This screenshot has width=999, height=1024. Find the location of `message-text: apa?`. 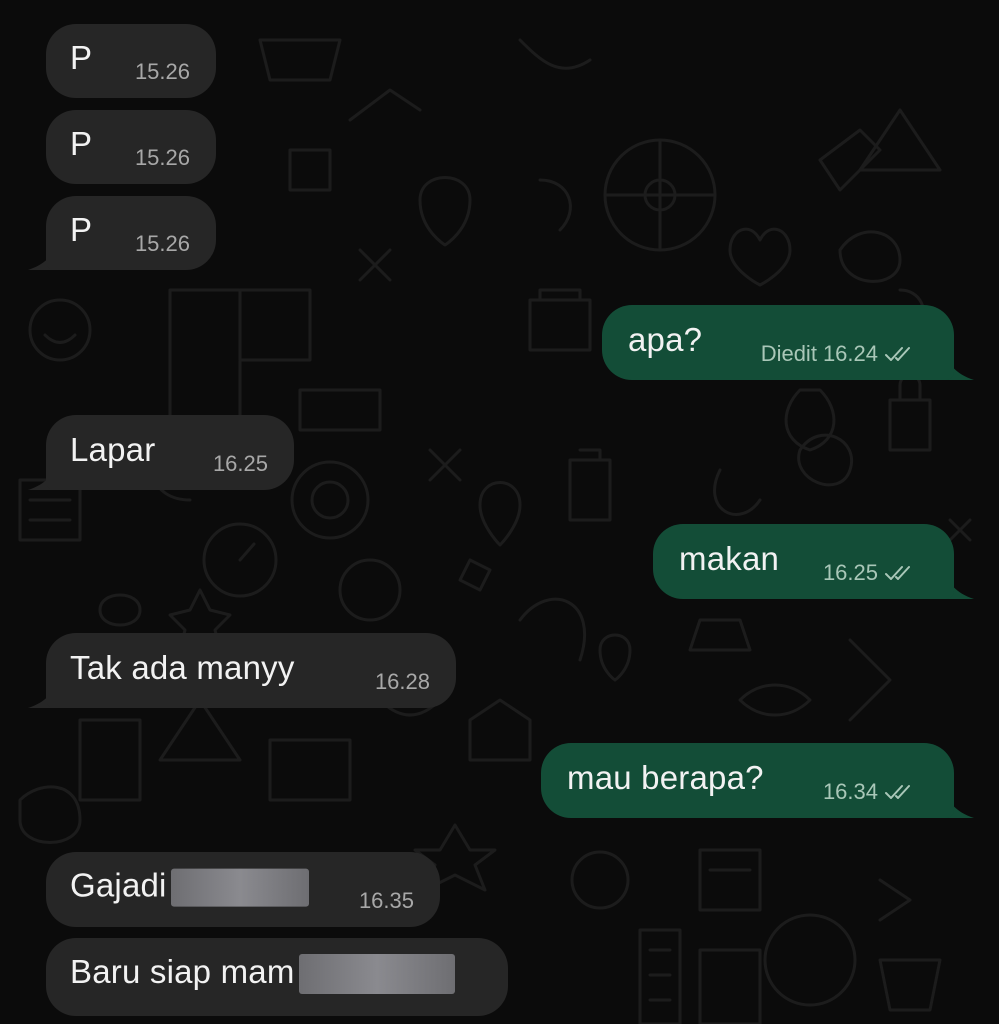

message-text: apa? is located at coordinates (665, 339).